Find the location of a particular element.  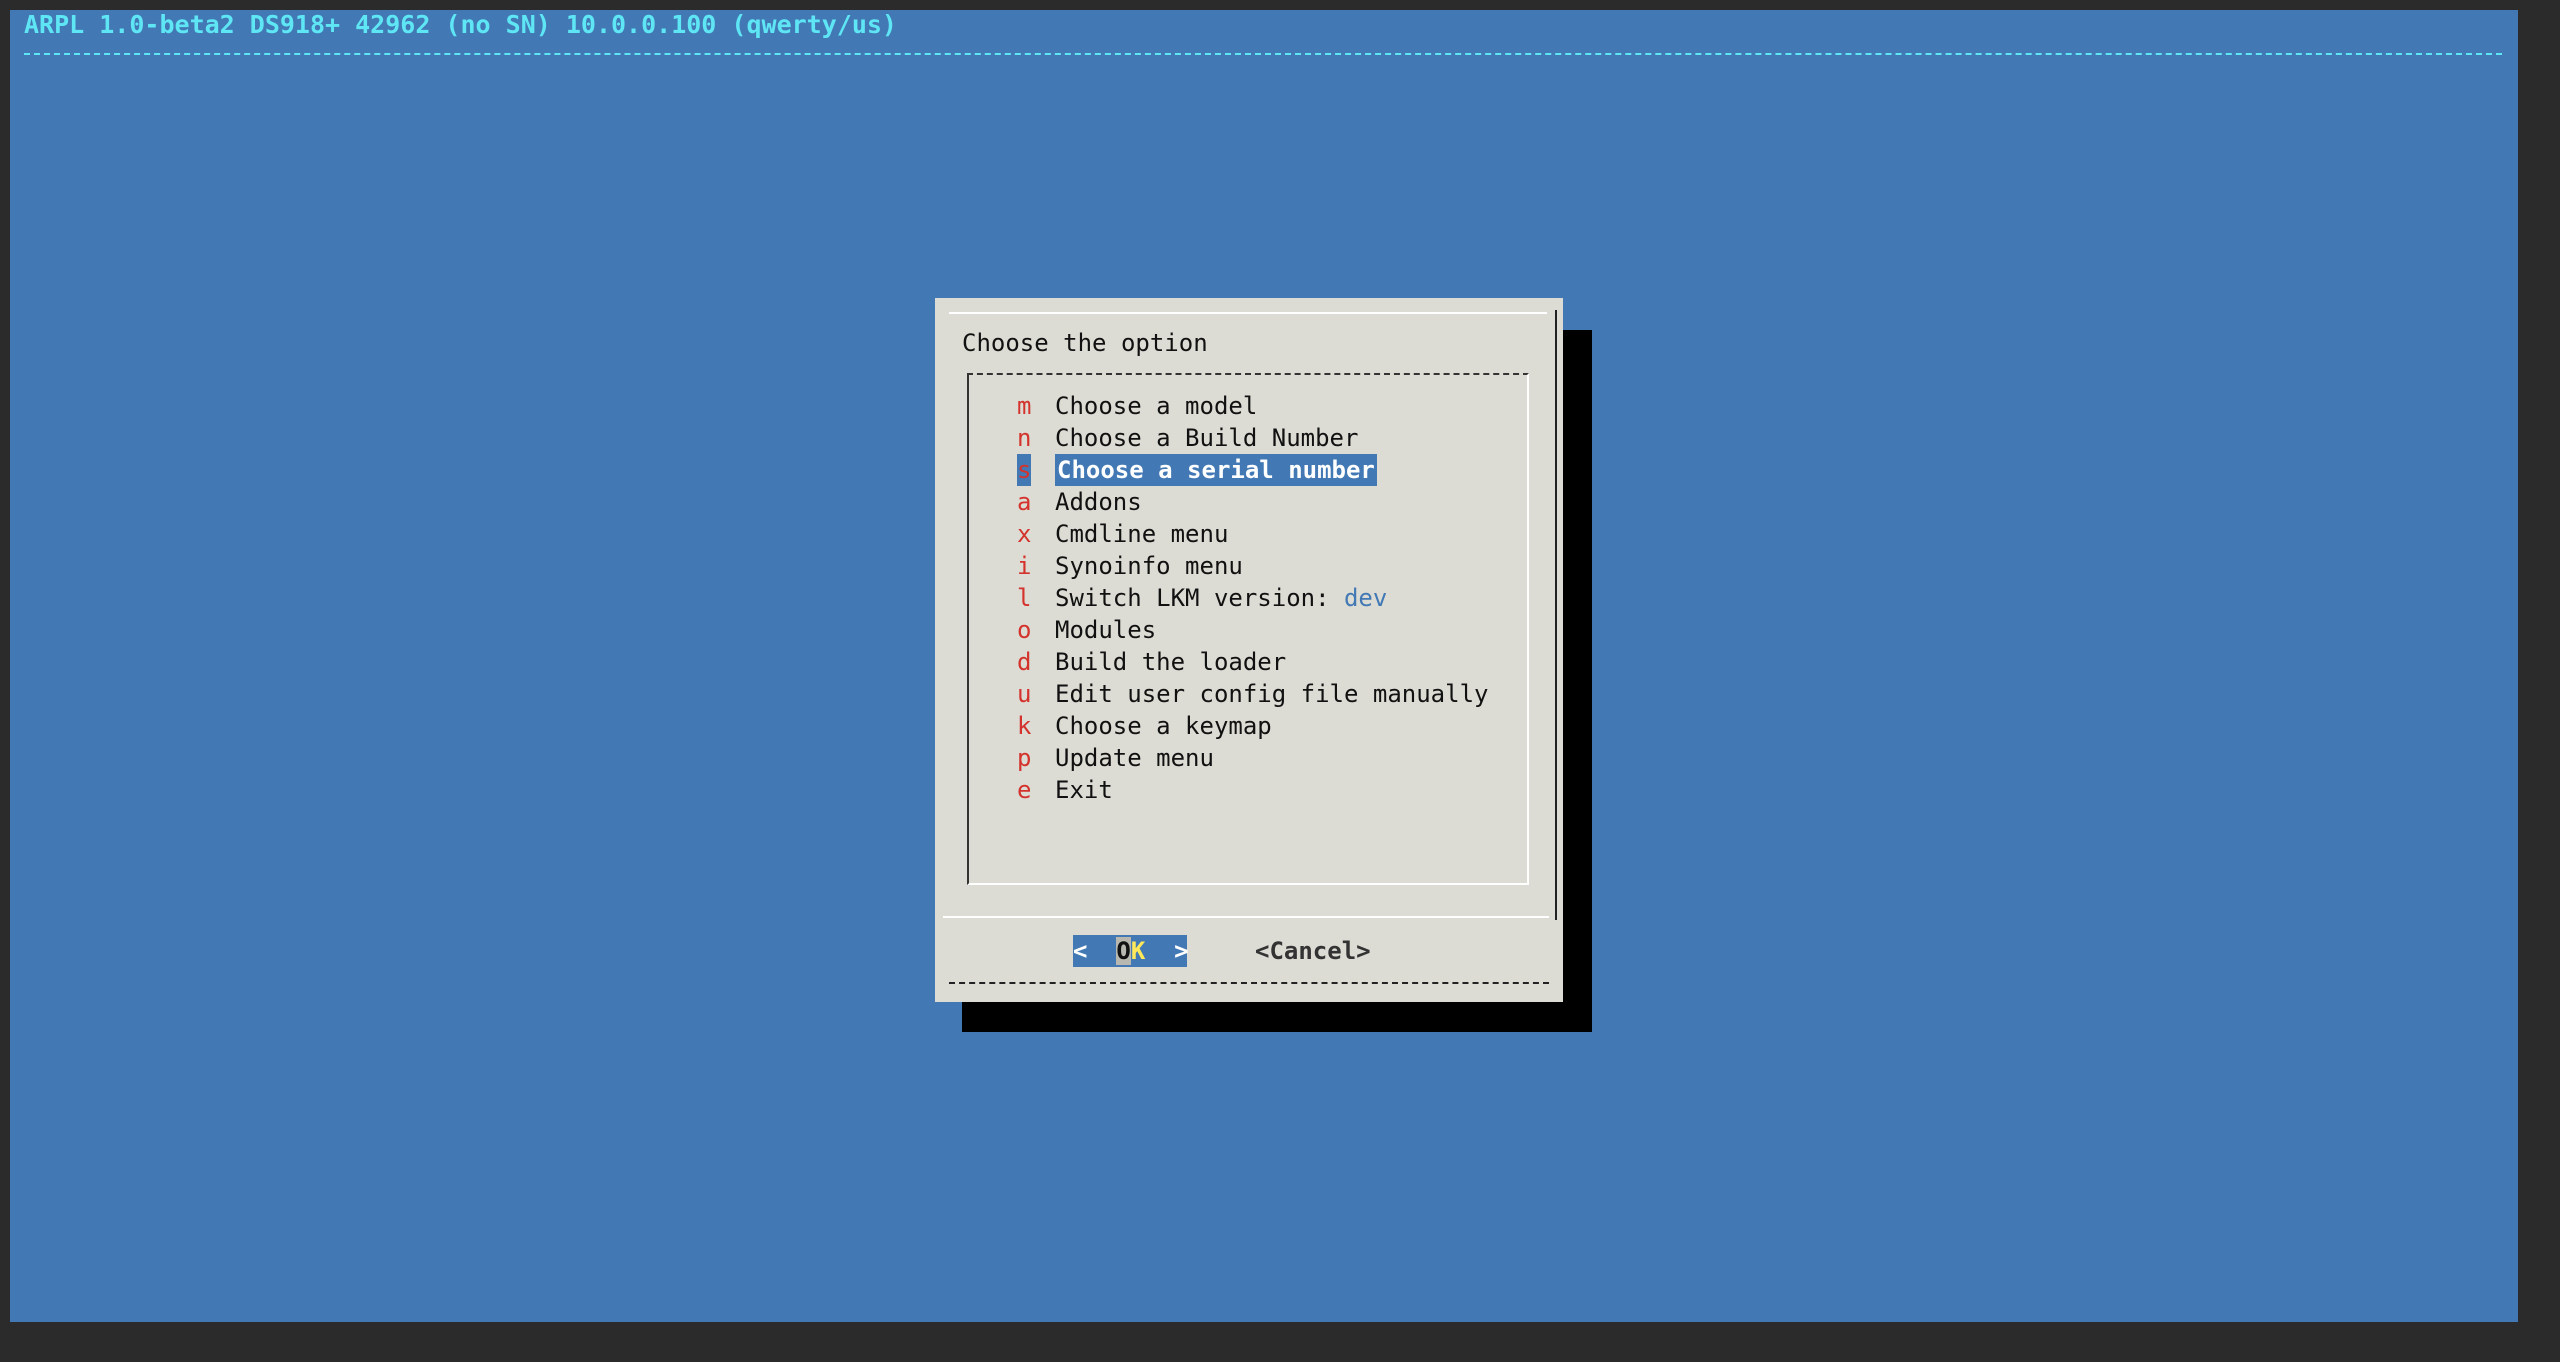

dialog-frame-top is located at coordinates (1248, 313).